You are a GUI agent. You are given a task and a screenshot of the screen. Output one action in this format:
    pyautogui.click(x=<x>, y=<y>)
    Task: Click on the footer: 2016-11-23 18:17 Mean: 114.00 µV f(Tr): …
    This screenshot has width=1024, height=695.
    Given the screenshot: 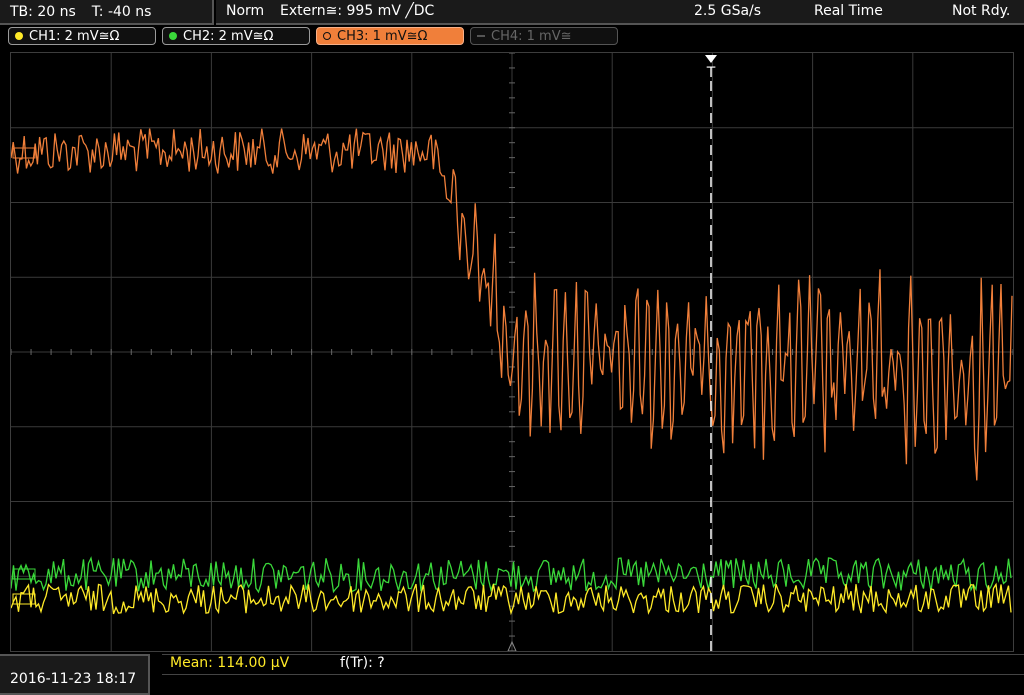 What is the action you would take?
    pyautogui.click(x=512, y=674)
    